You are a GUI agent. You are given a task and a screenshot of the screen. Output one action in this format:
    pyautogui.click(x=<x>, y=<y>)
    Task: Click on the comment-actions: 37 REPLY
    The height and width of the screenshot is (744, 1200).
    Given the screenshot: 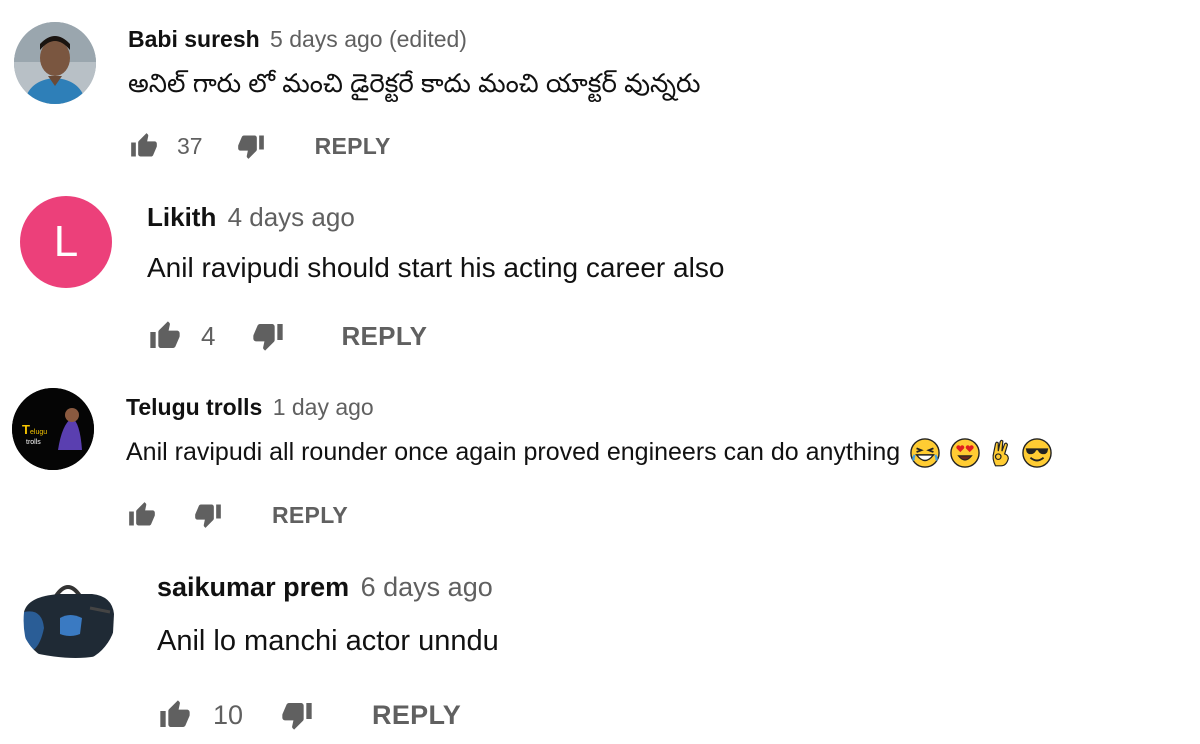 What is the action you would take?
    pyautogui.click(x=259, y=146)
    